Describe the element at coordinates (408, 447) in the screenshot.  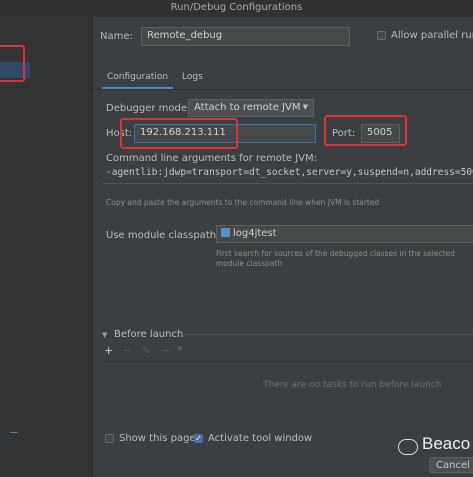
I see `wechat-logo-icon` at that location.